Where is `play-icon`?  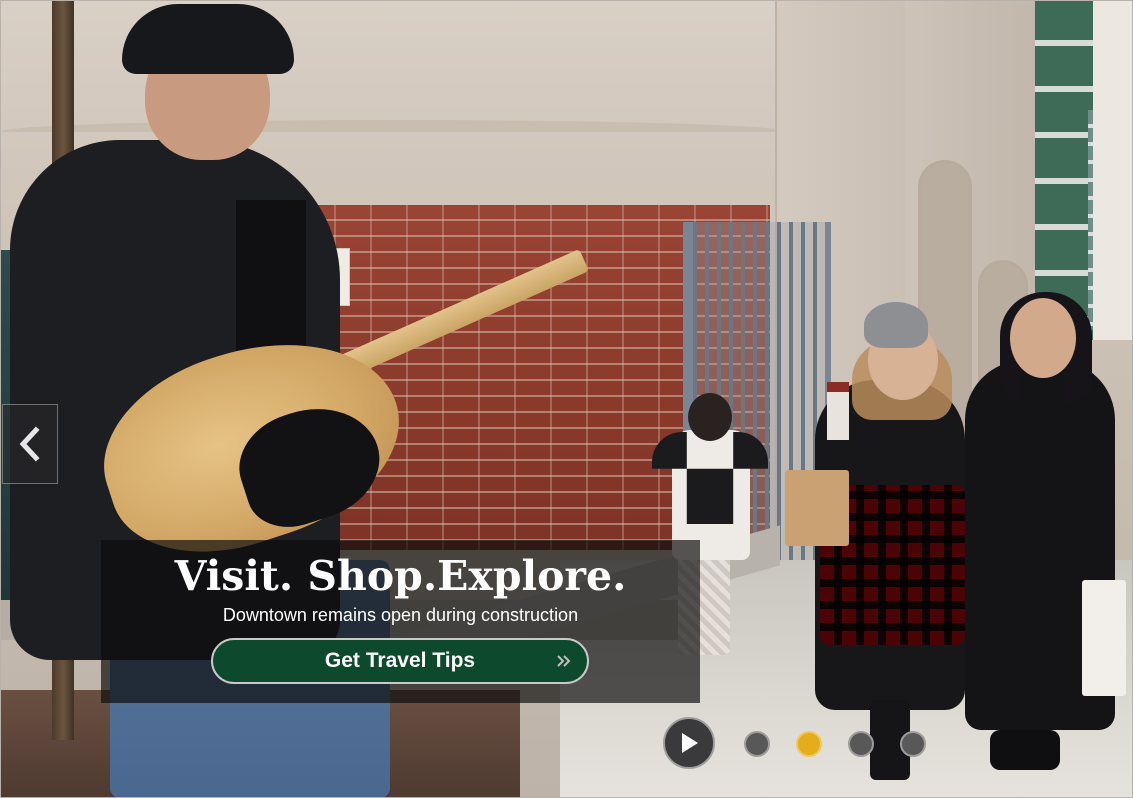 play-icon is located at coordinates (690, 743).